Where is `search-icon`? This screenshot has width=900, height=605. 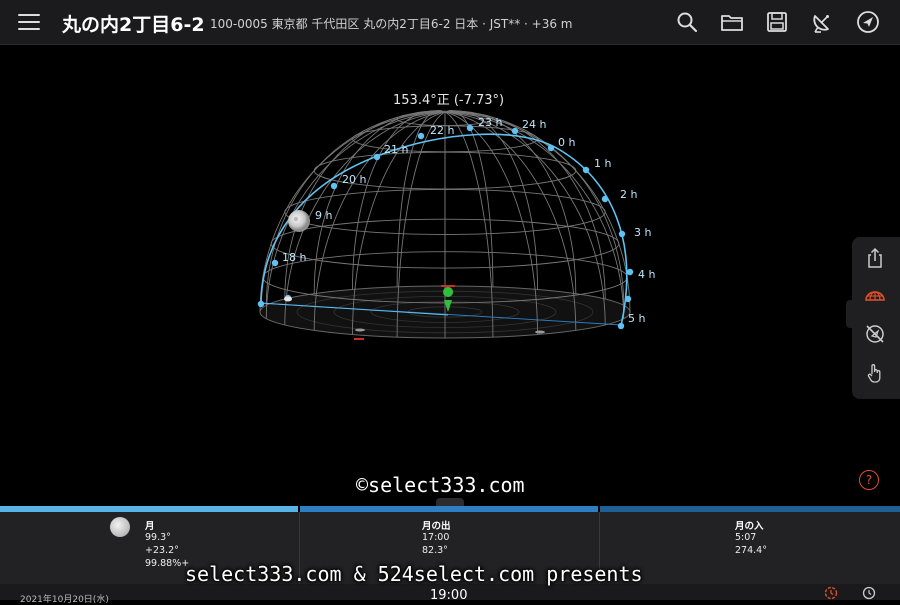 search-icon is located at coordinates (687, 22).